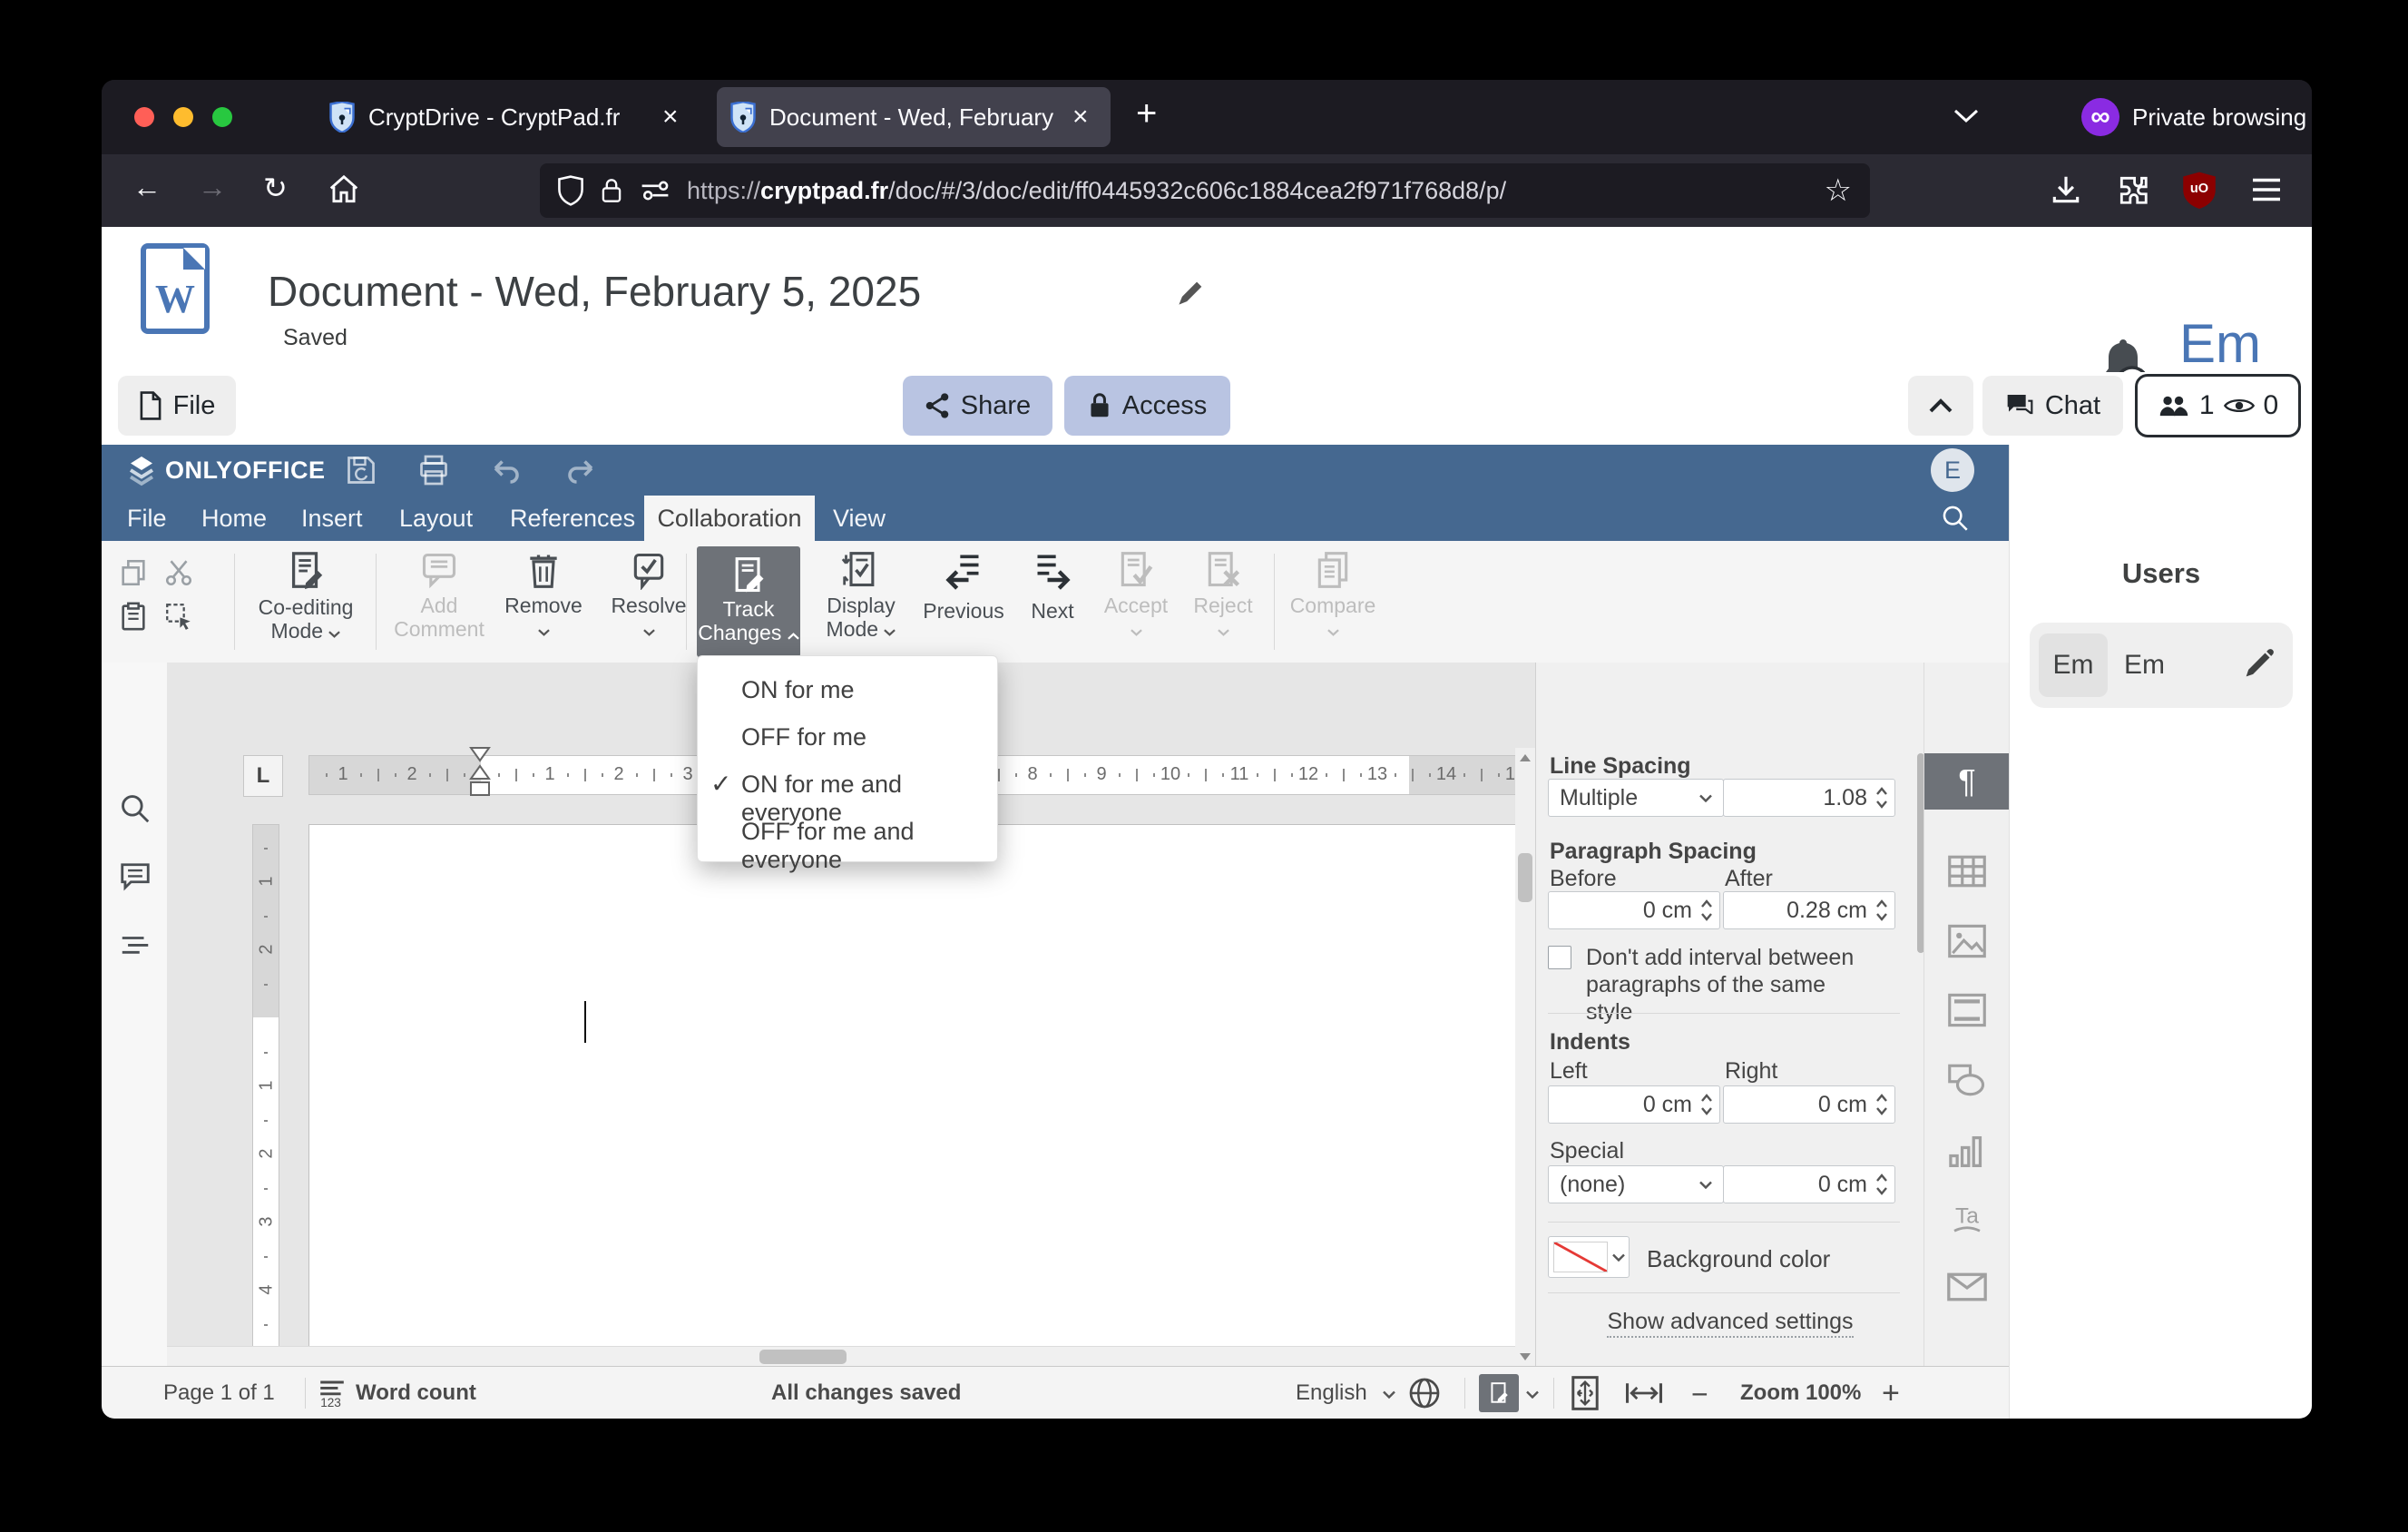 Image resolution: width=2408 pixels, height=1532 pixels. Describe the element at coordinates (263, 776) in the screenshot. I see `tab-stop-selector: L` at that location.